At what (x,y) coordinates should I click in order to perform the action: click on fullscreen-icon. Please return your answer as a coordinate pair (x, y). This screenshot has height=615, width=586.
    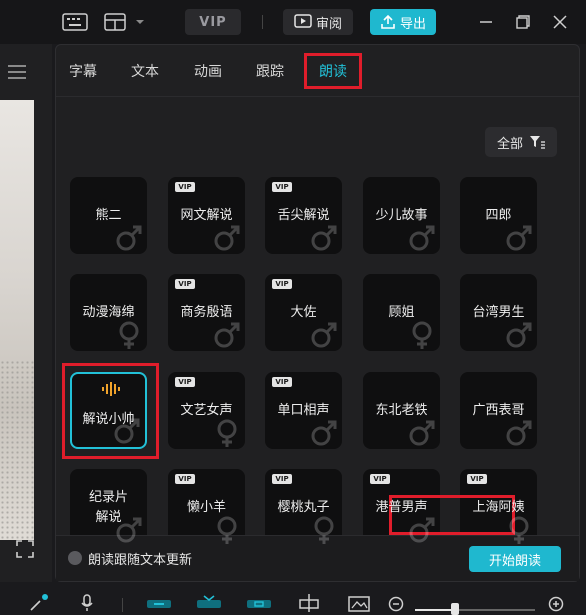
    Looking at the image, I should click on (26, 550).